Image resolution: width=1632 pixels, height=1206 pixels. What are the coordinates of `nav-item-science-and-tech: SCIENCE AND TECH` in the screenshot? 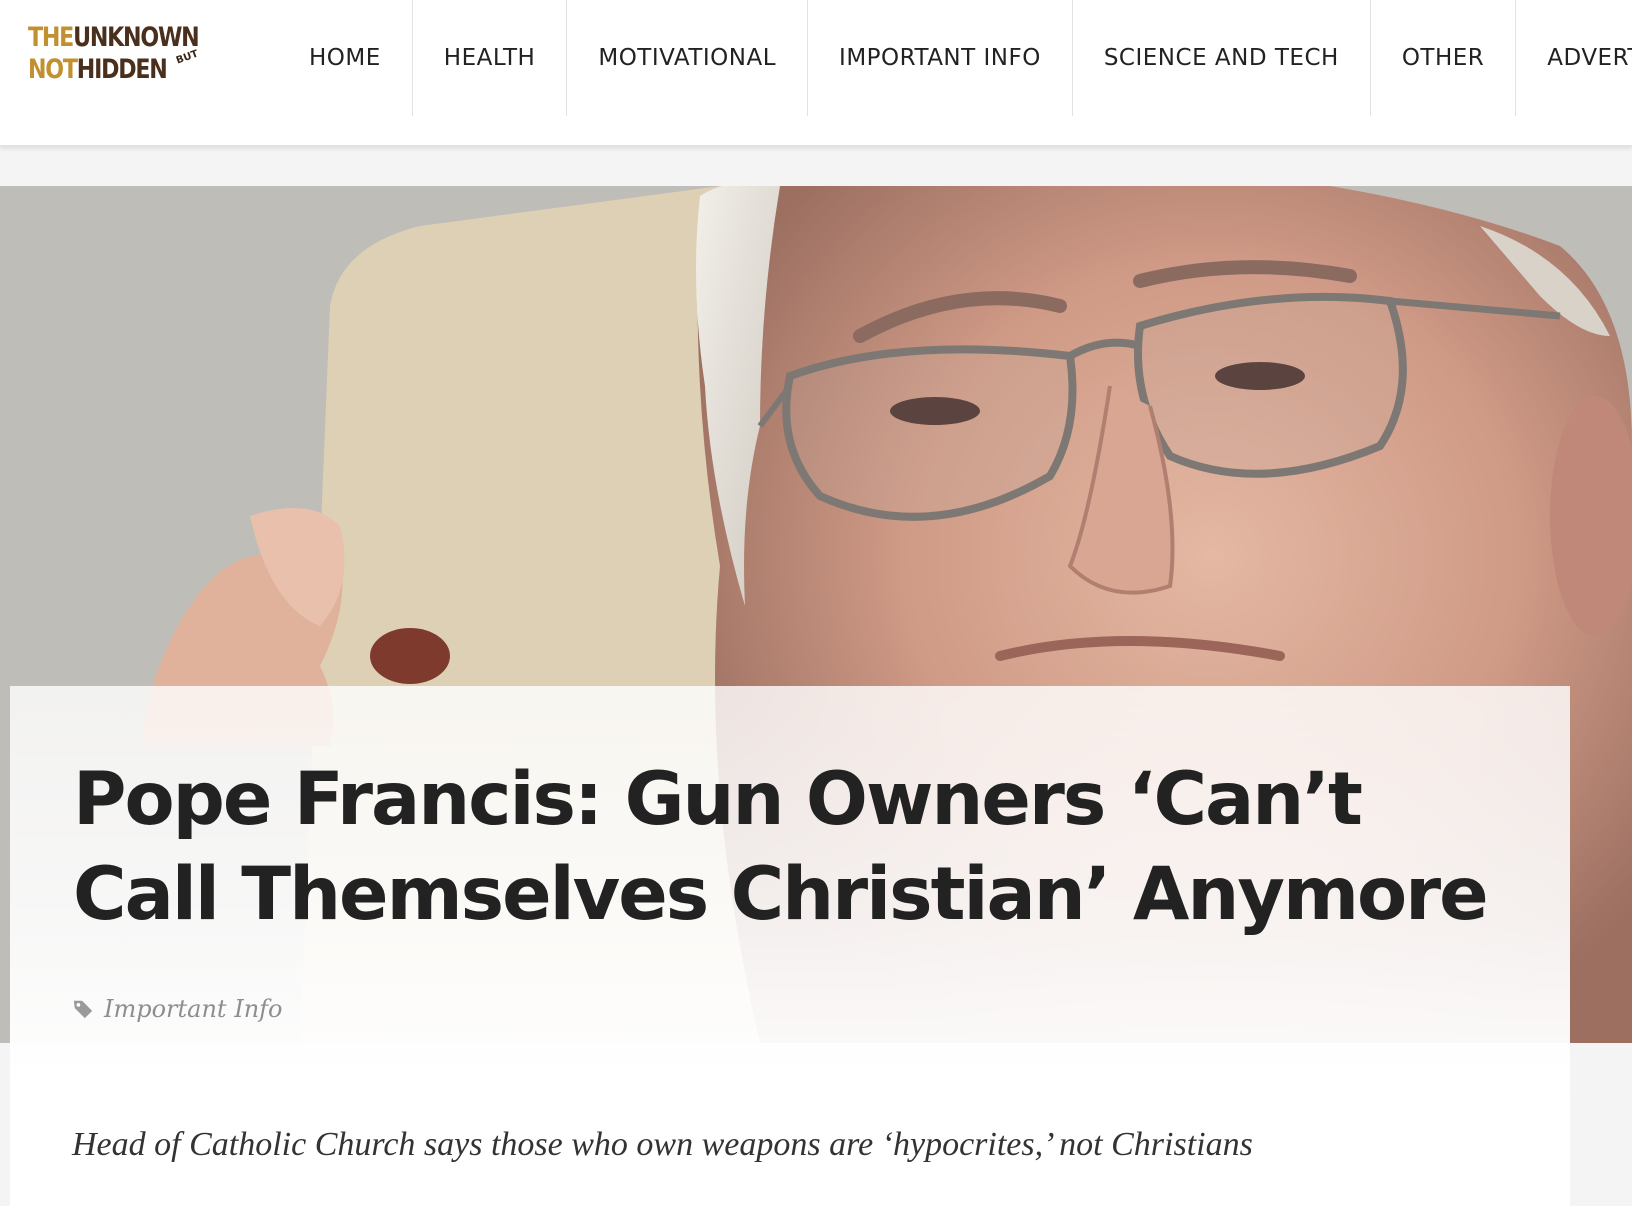 It's located at (1220, 58).